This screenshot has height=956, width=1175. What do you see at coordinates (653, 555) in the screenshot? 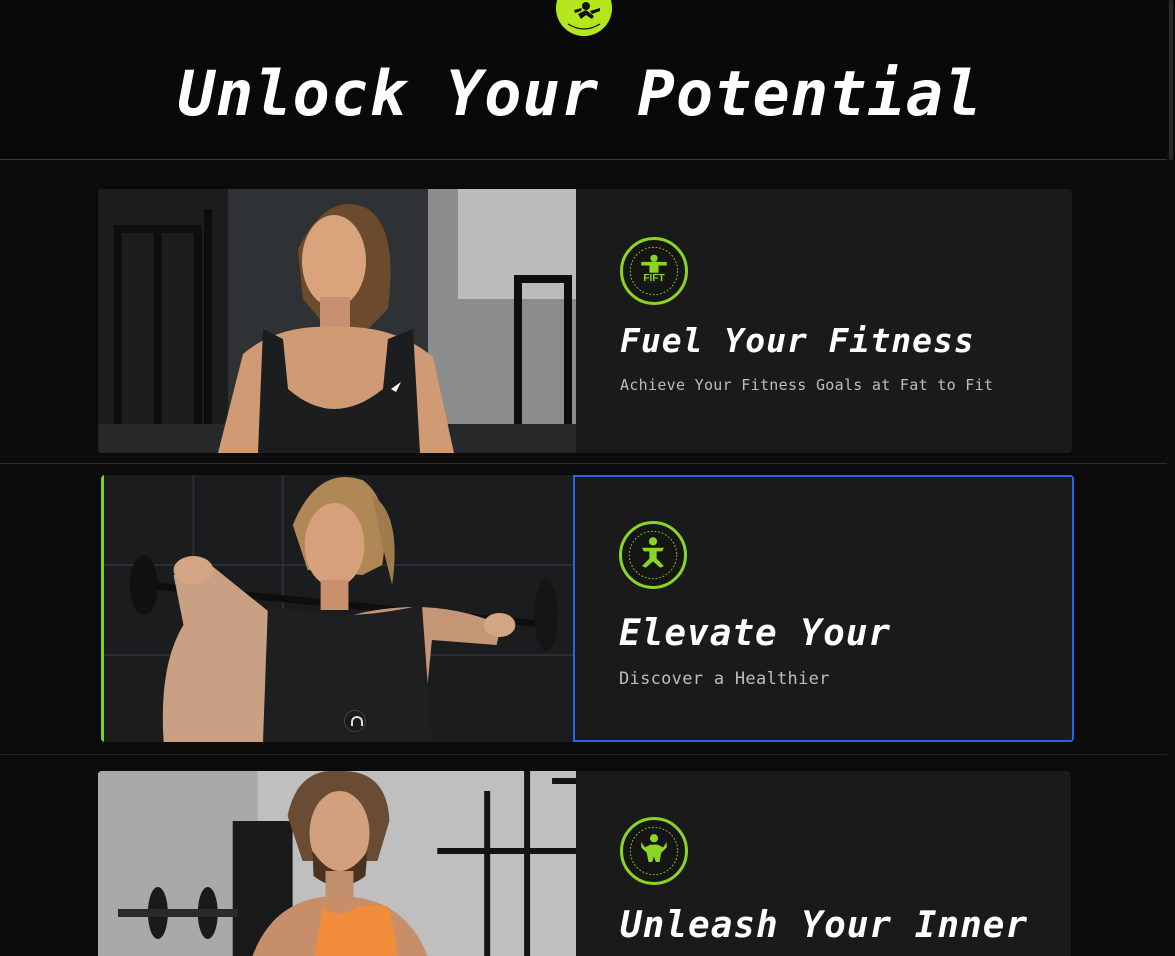
I see `squatting-athlete-badge-icon` at bounding box center [653, 555].